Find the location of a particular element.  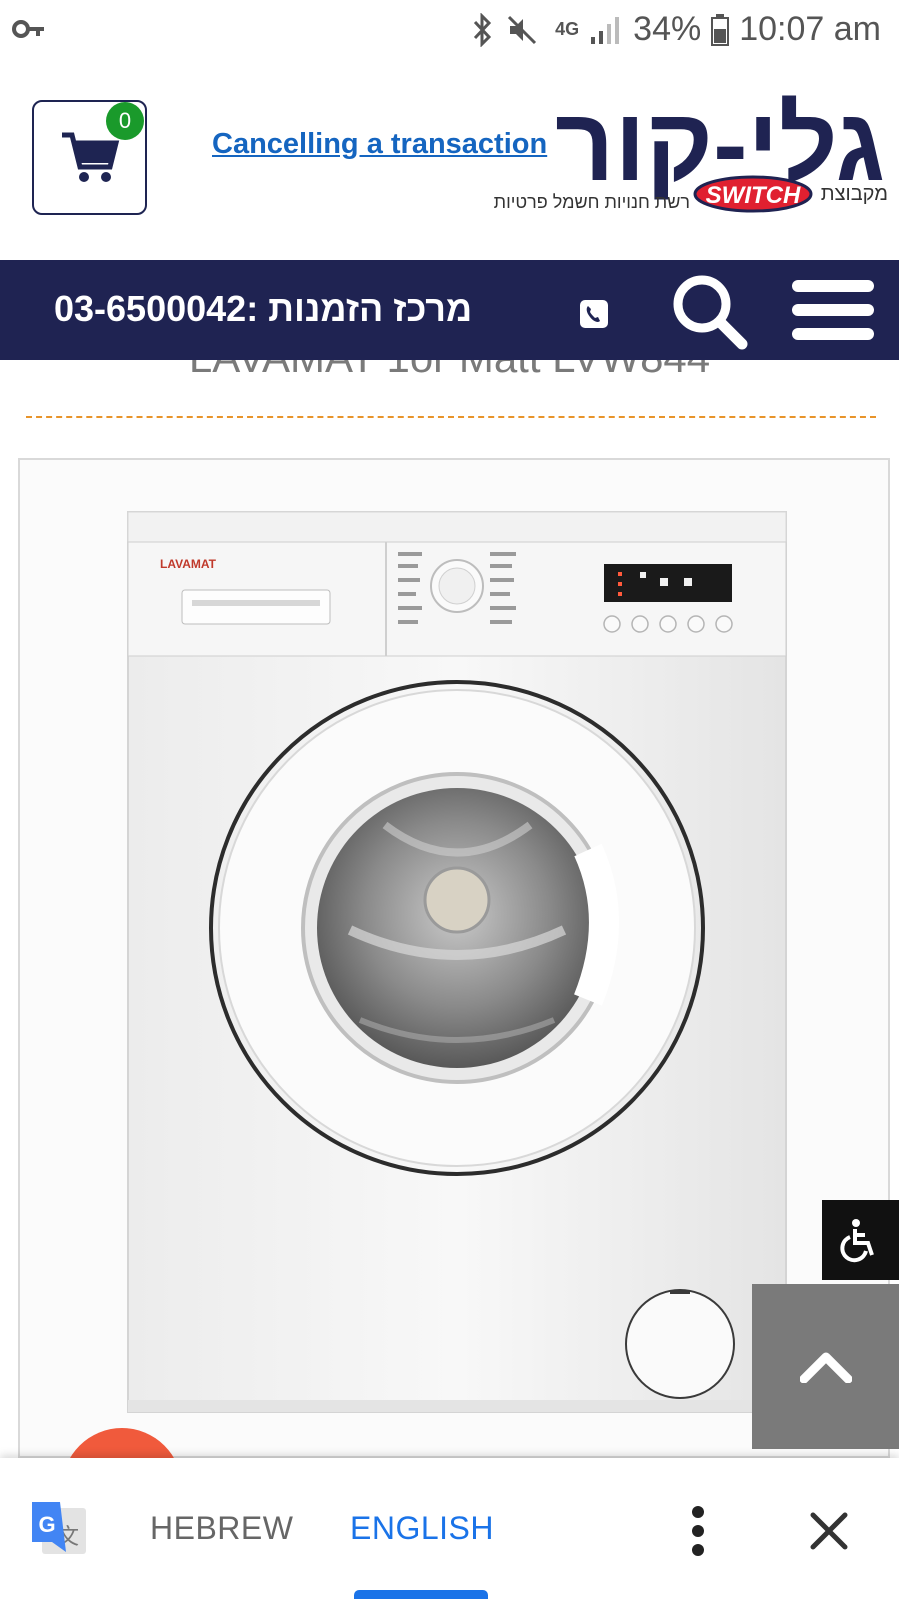

battery-percent: 34% is located at coordinates (667, 29).